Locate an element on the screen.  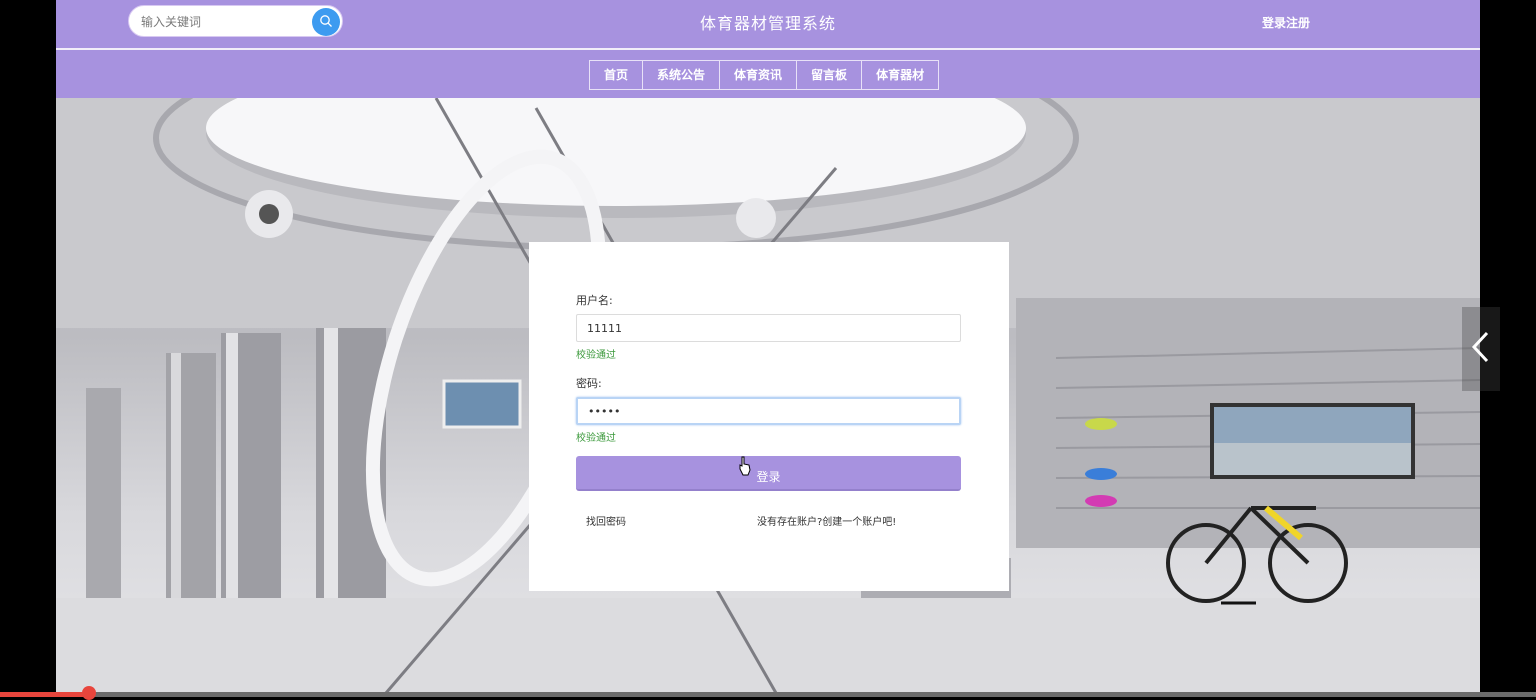
slider-prev-button is located at coordinates (1481, 349).